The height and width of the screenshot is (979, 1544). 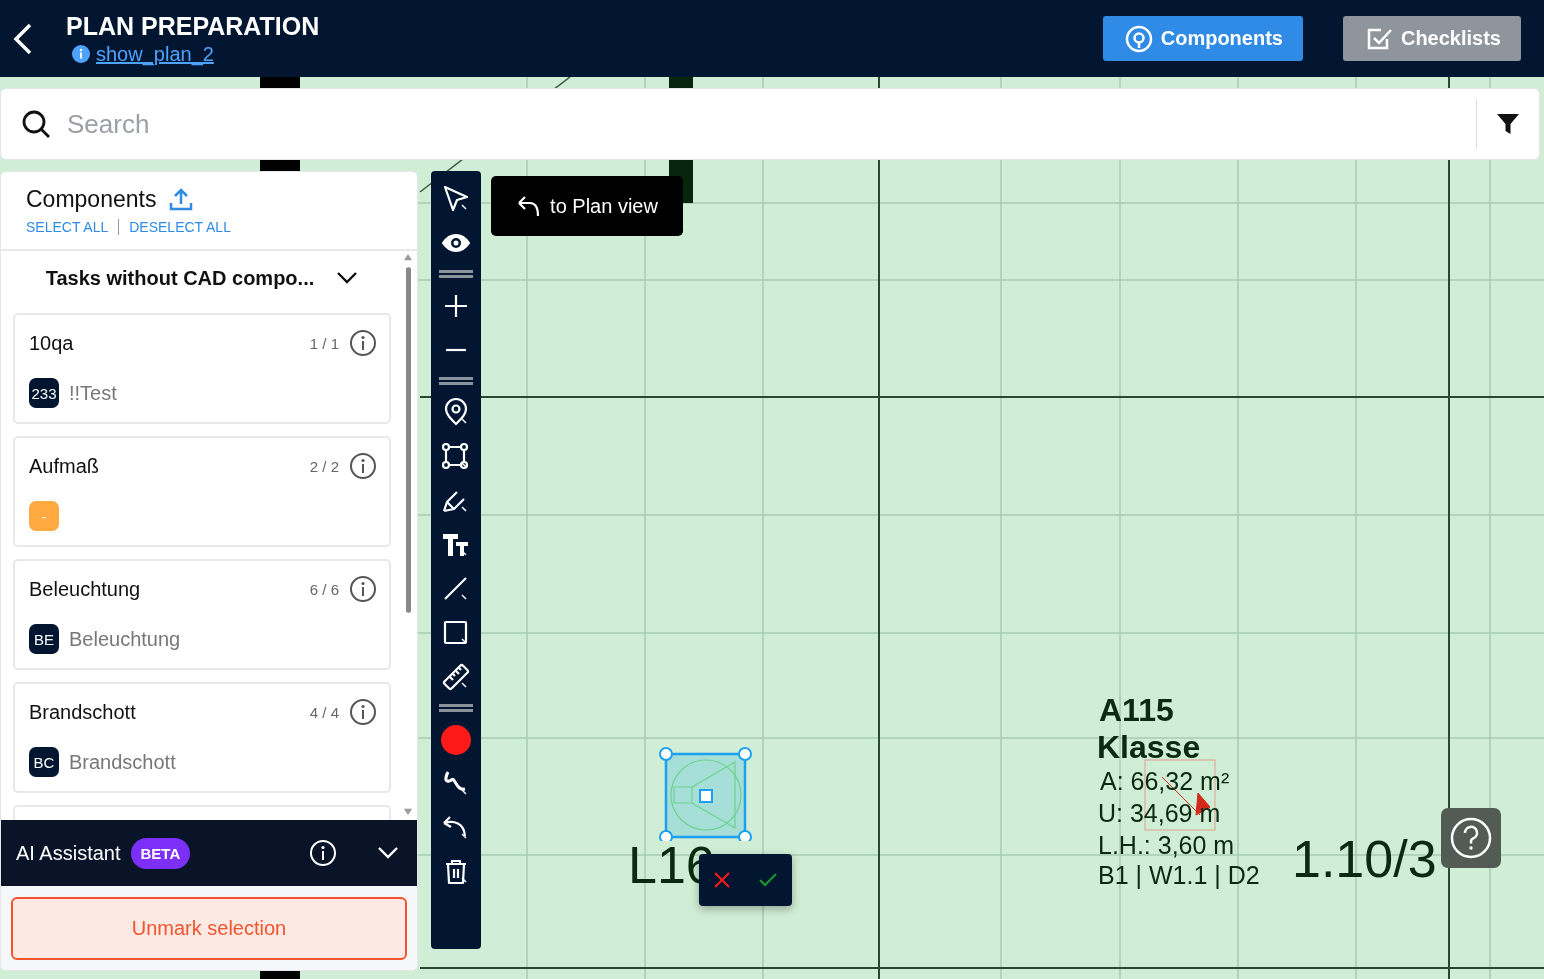 I want to click on search-icon, so click(x=36, y=124).